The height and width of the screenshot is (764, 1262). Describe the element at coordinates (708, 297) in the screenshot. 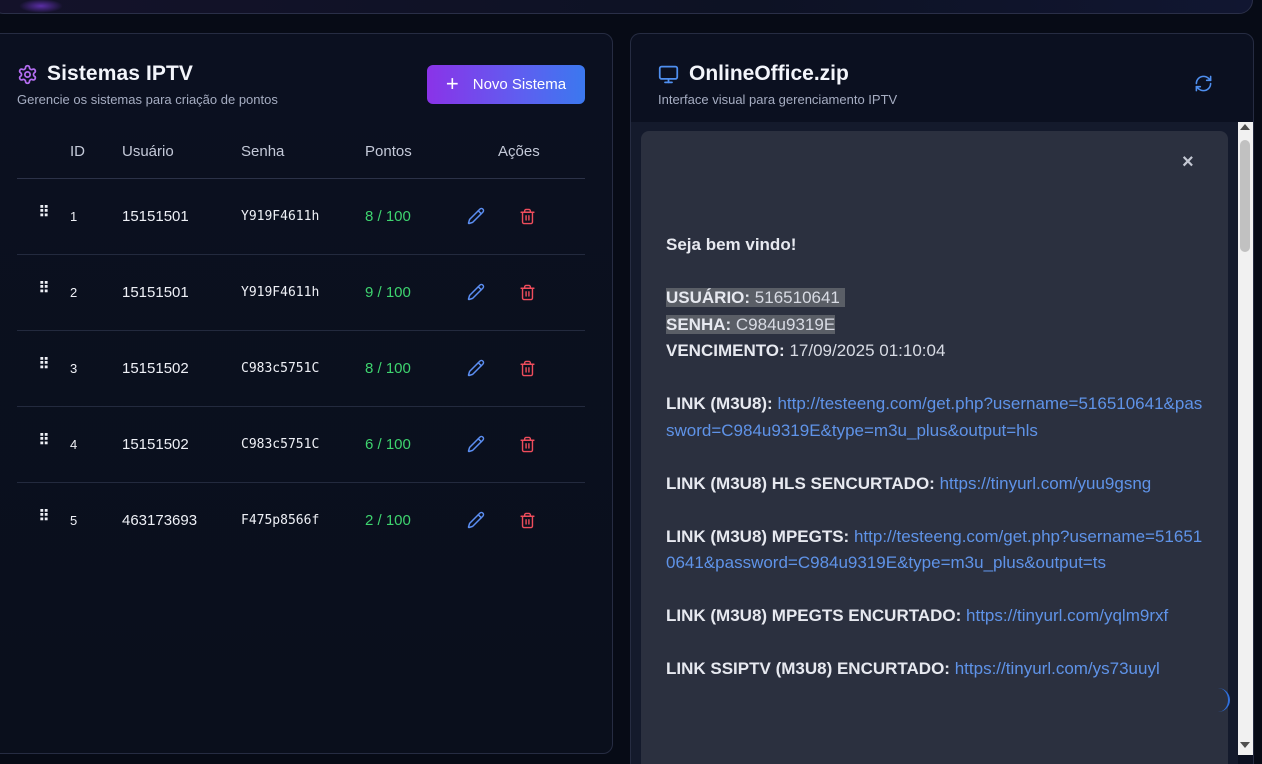

I see `user-label: USUÁRIO:` at that location.